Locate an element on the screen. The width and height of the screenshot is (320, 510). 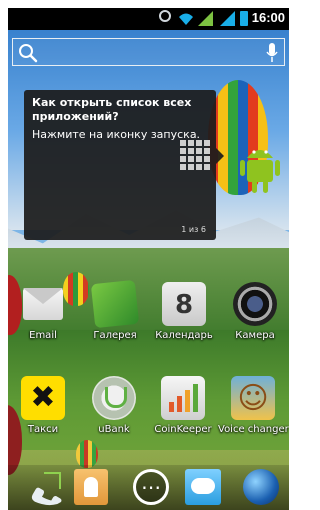
alarm-icon is located at coordinates (165, 16).